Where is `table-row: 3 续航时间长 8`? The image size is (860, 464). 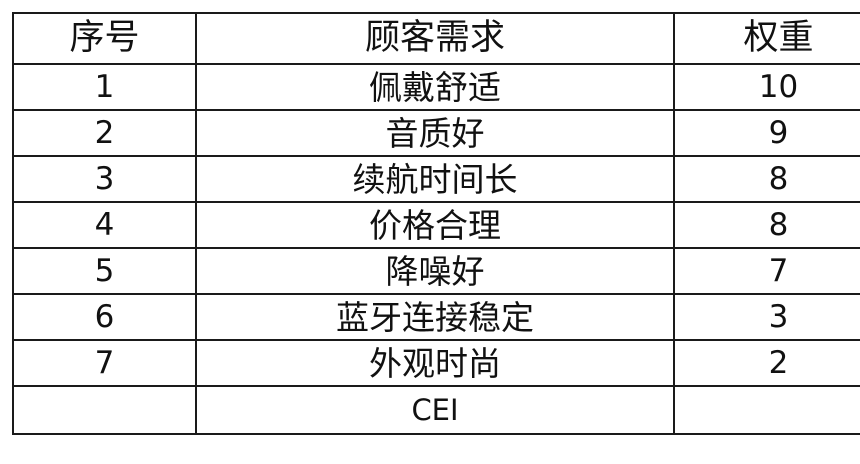 table-row: 3 续航时间长 8 is located at coordinates (436, 179).